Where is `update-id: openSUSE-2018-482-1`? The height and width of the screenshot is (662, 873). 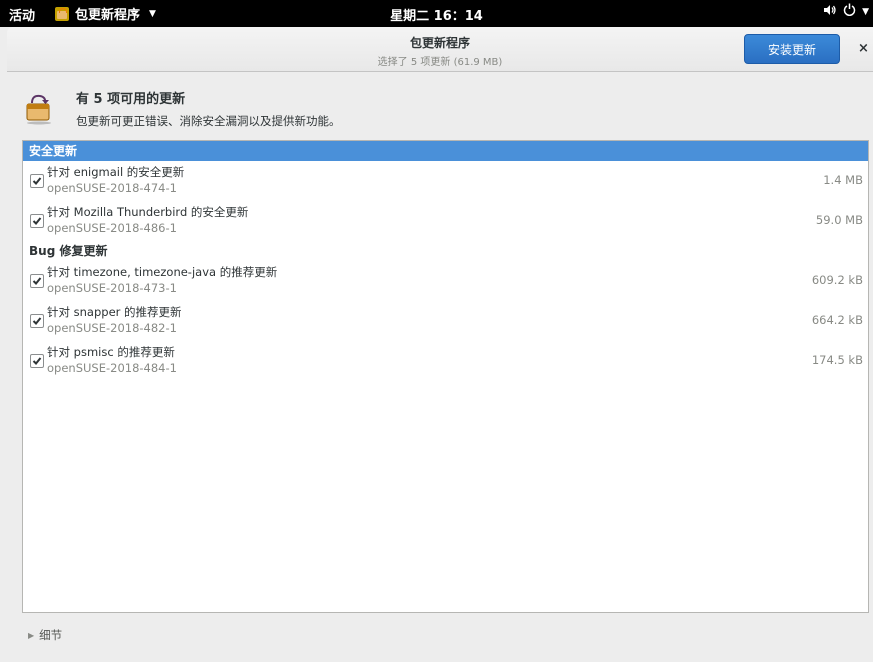
update-id: openSUSE-2018-482-1 is located at coordinates (112, 328).